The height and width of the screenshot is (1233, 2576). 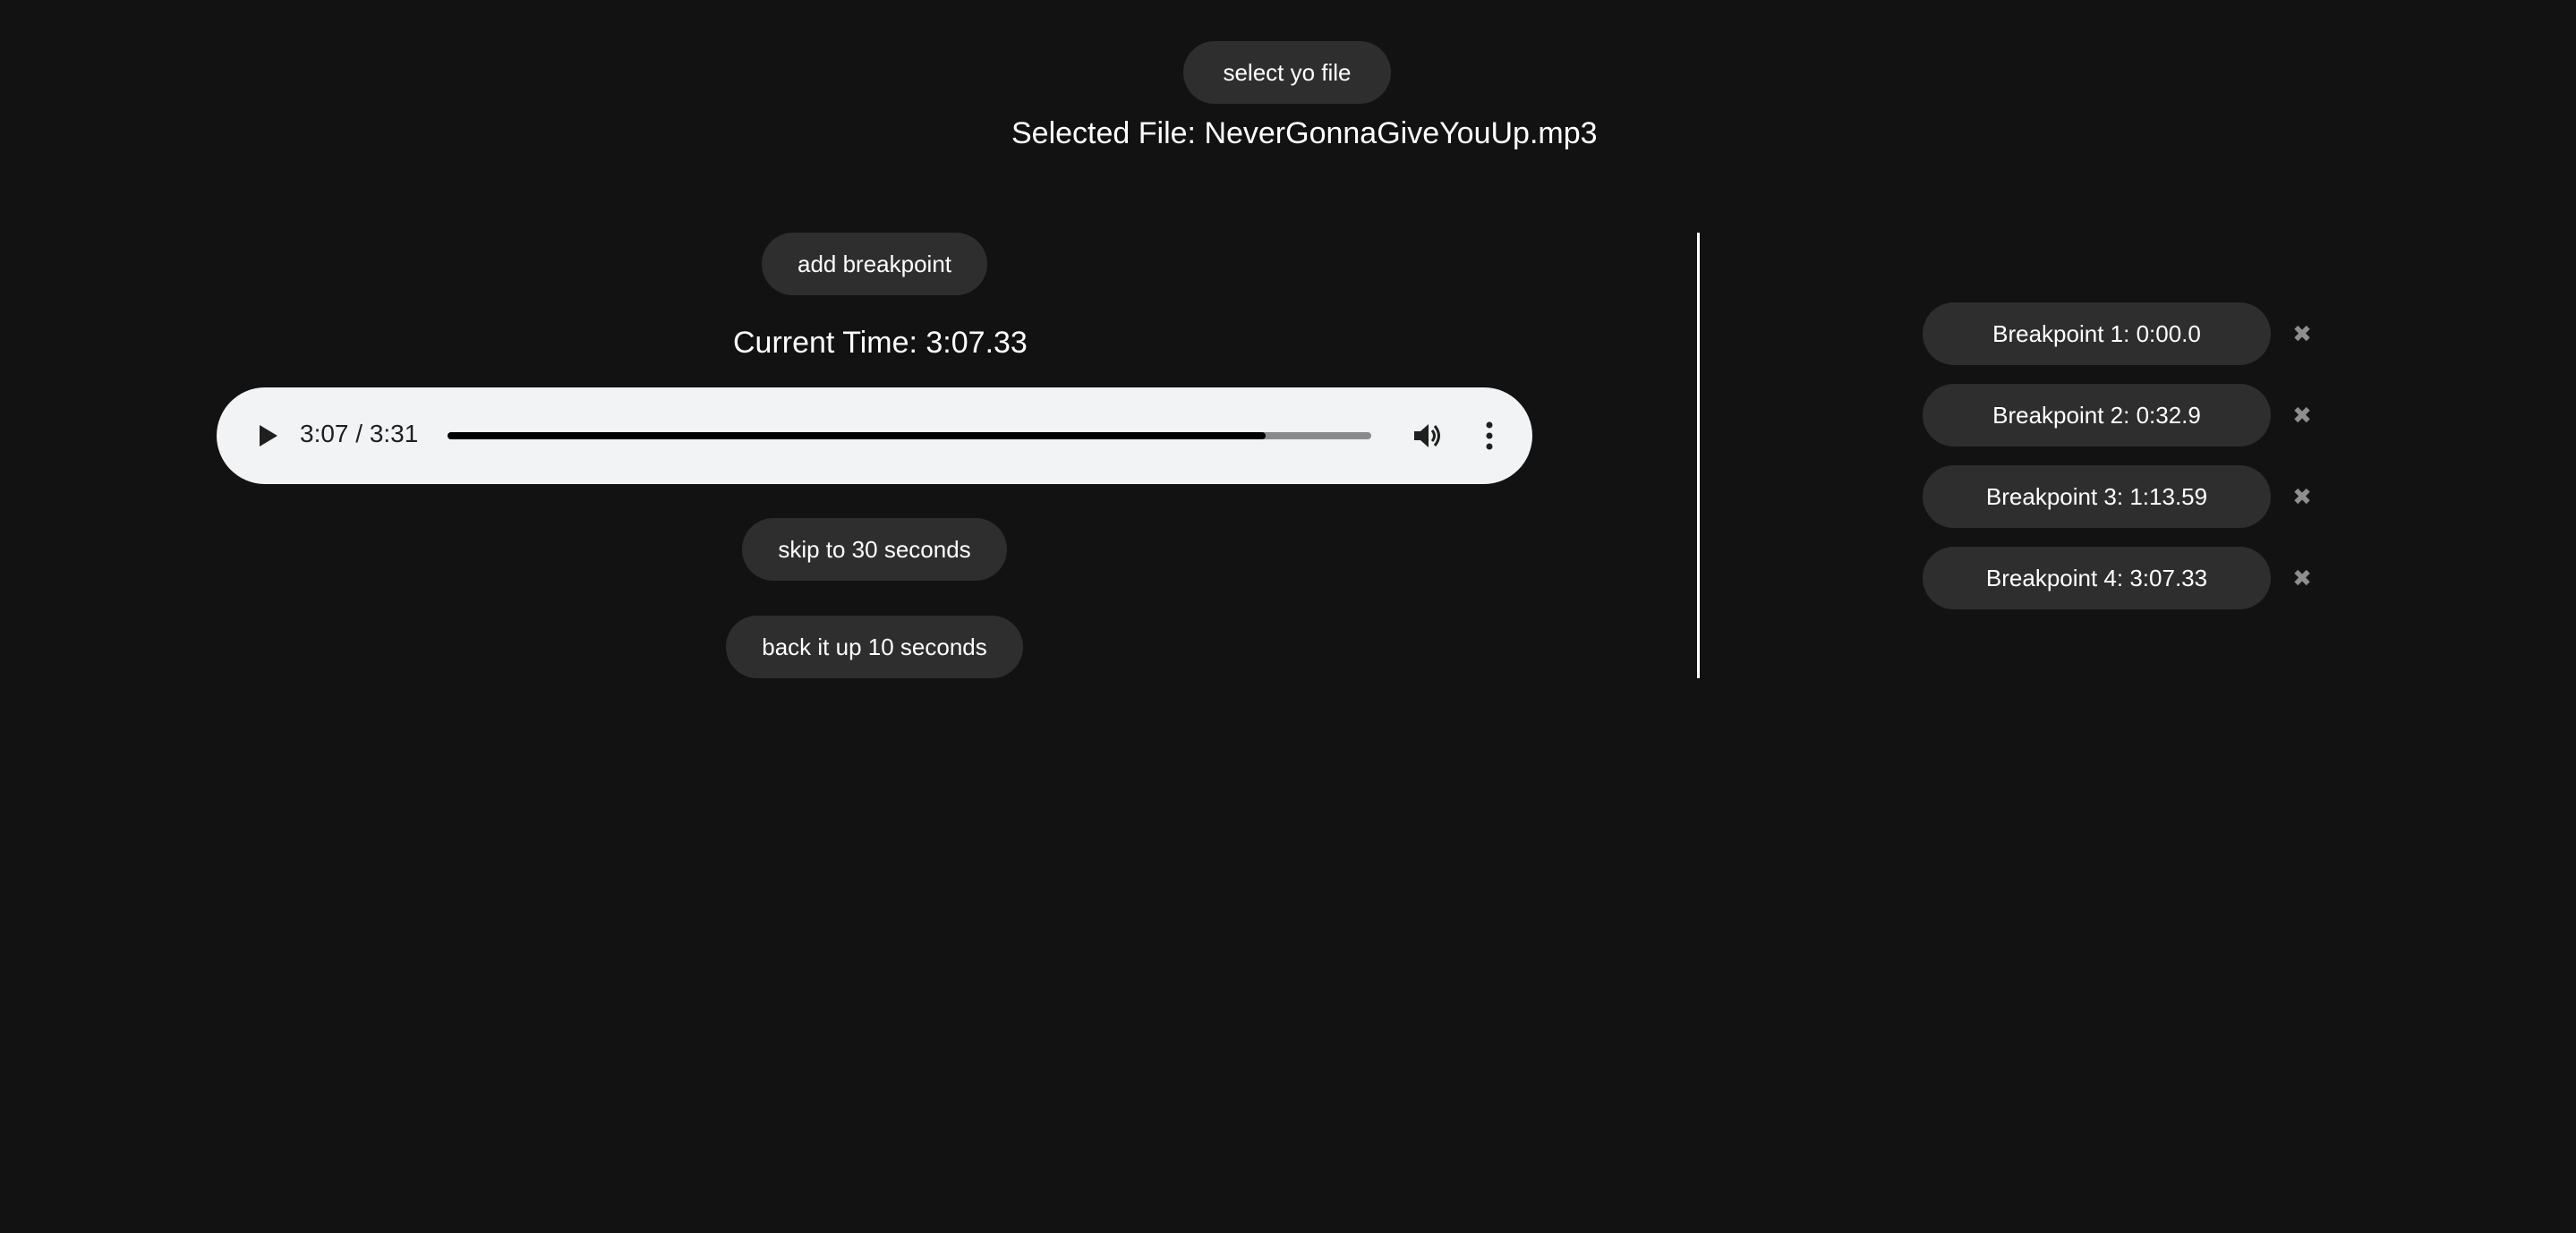 What do you see at coordinates (1287, 72) in the screenshot?
I see `select-file-button: select yo file` at bounding box center [1287, 72].